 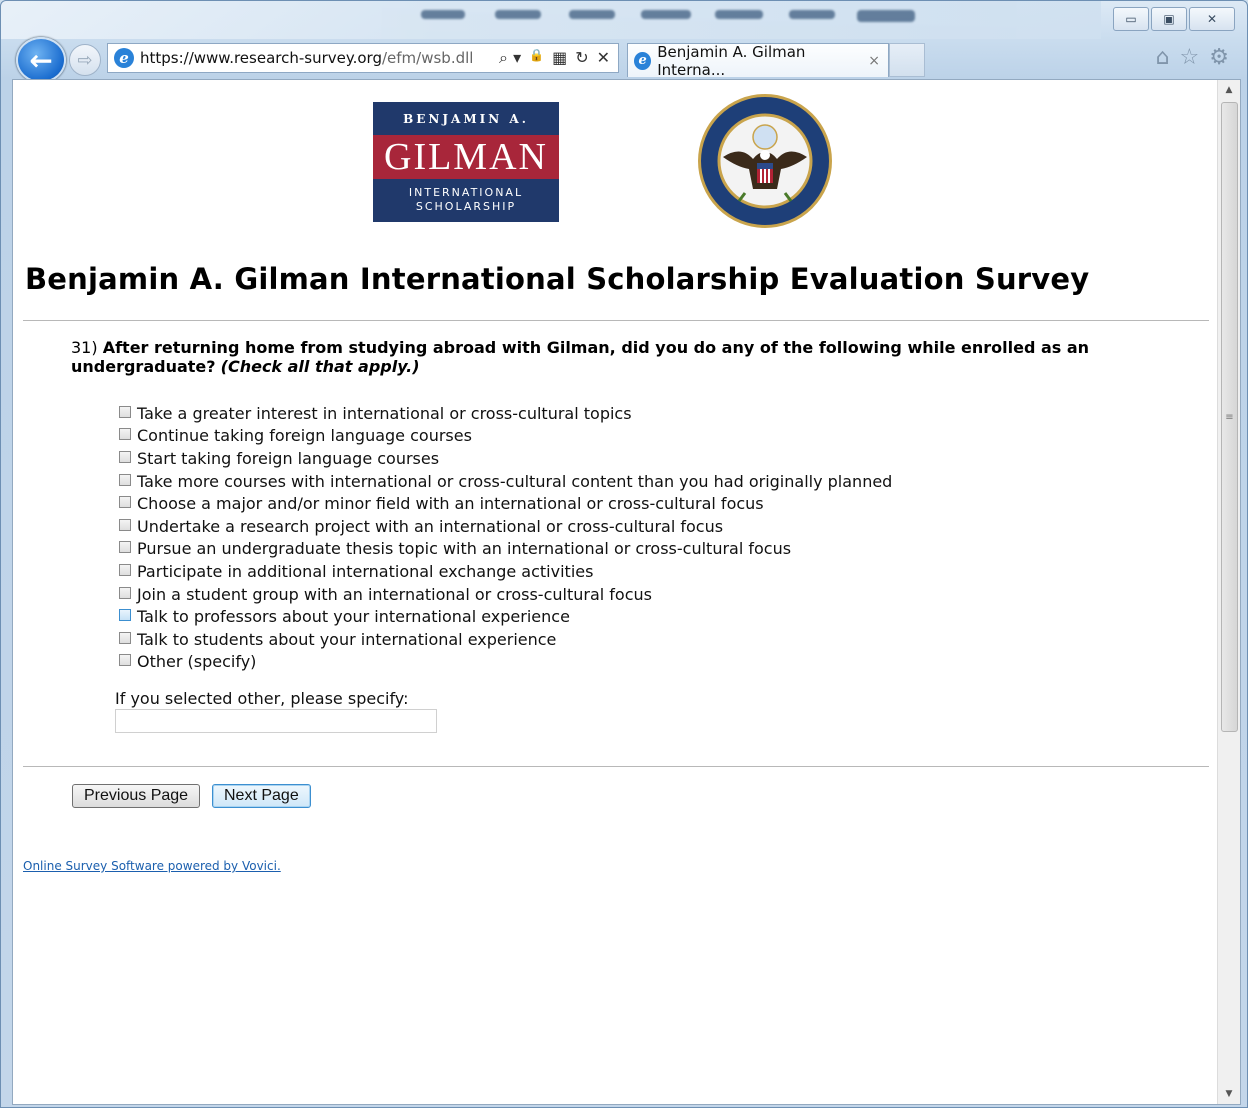 What do you see at coordinates (261, 58) in the screenshot?
I see `url-host: https://www.research-survey.org` at bounding box center [261, 58].